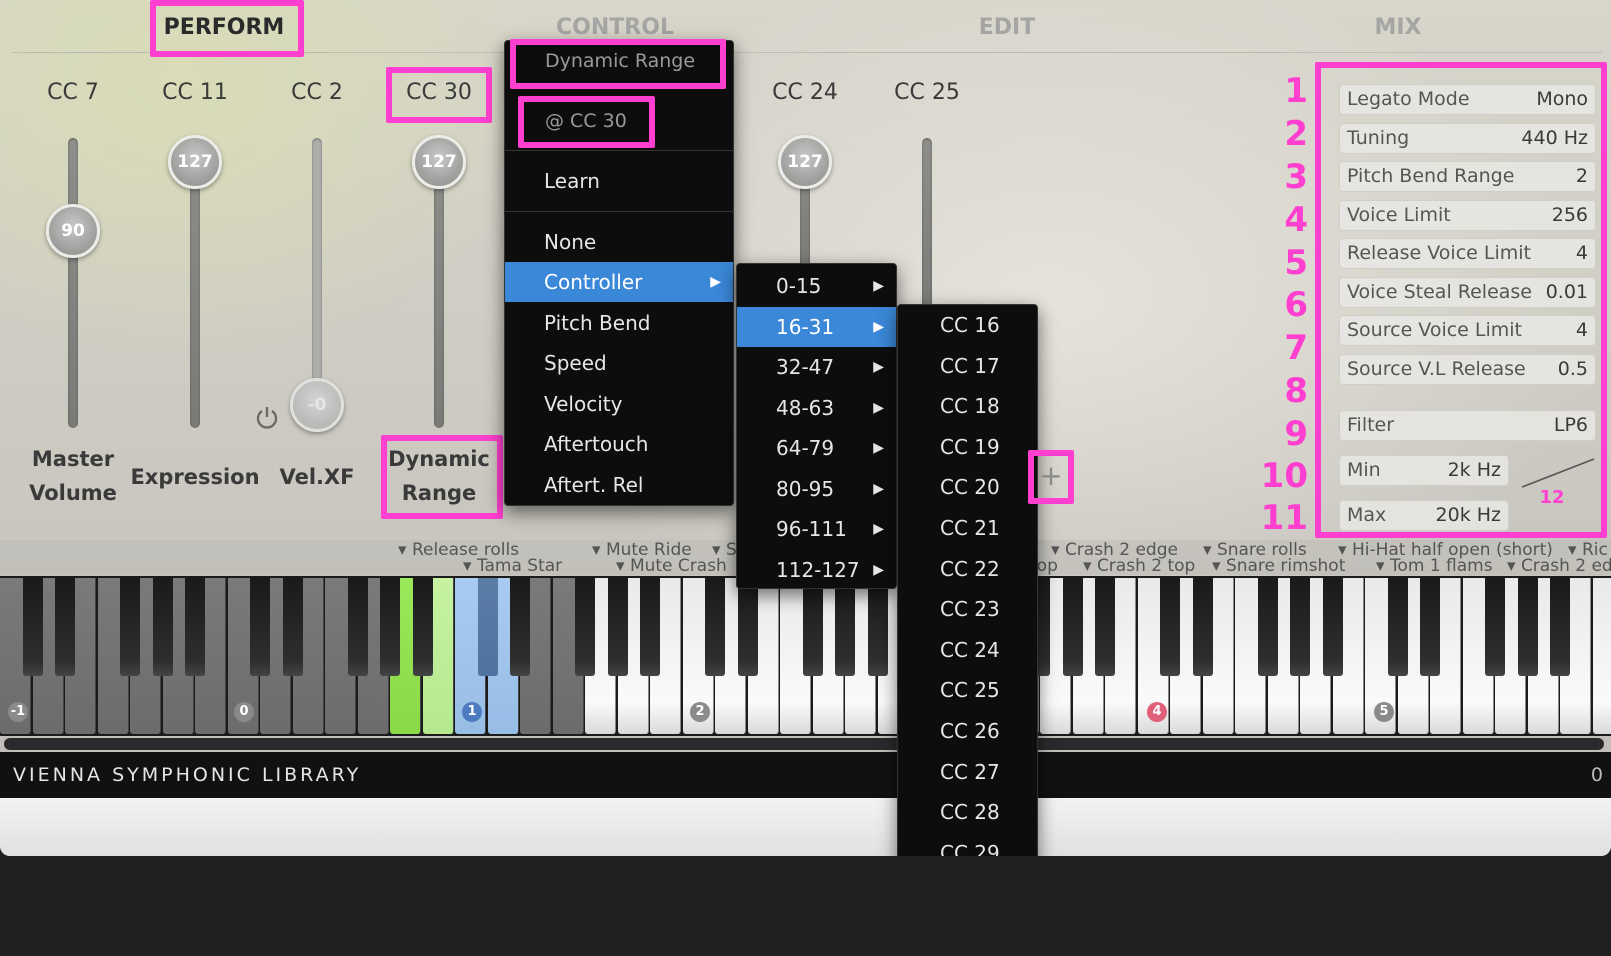 The height and width of the screenshot is (956, 1611). I want to click on range-item: 32-47 ▶, so click(816, 367).